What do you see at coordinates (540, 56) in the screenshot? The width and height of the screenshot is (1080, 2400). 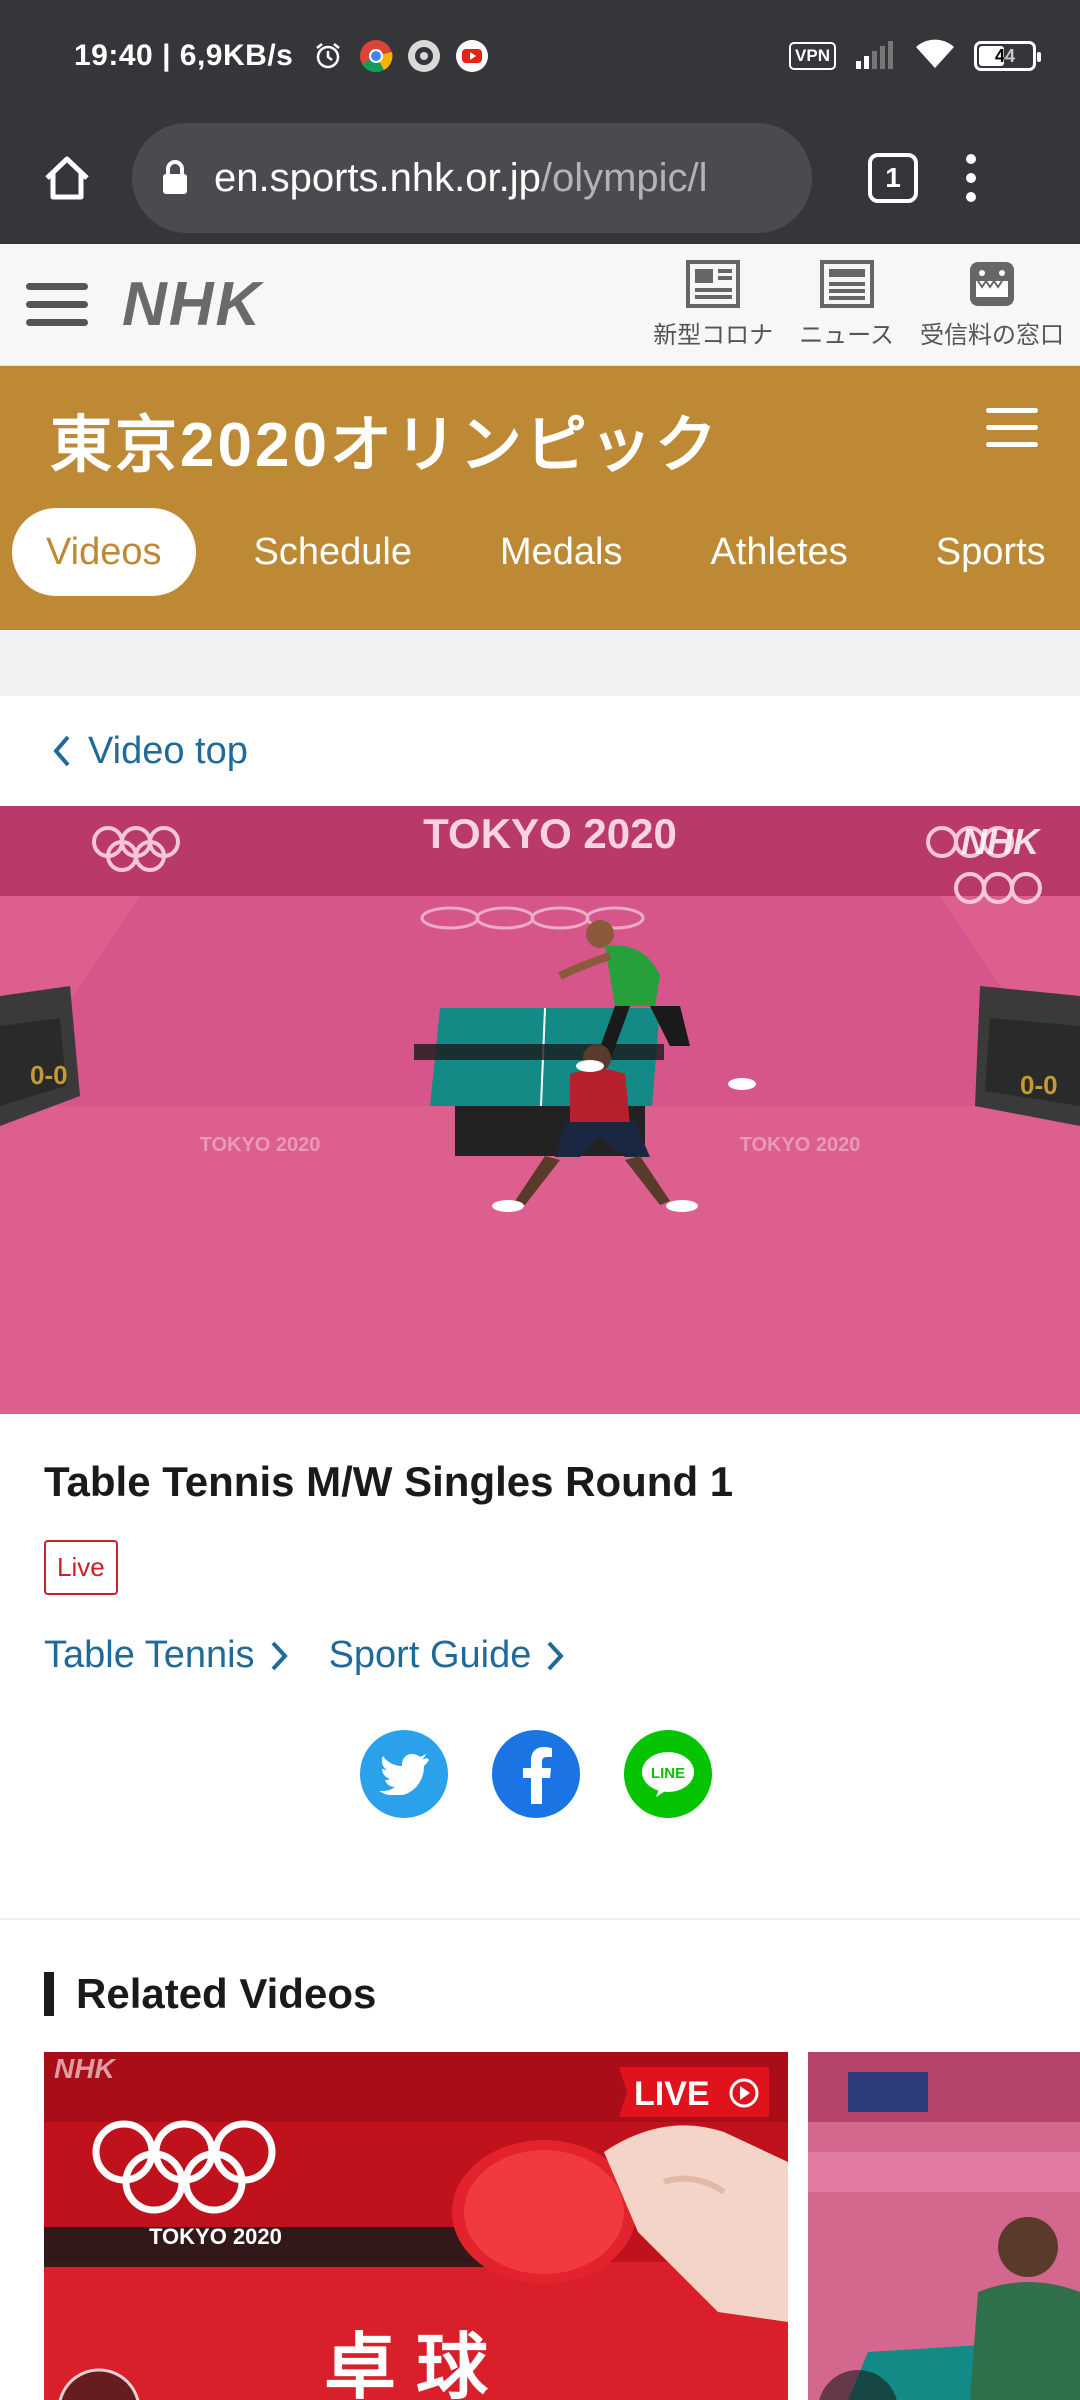 I see `status-bar: 19:40 | 6,9KB/s VPN 44` at bounding box center [540, 56].